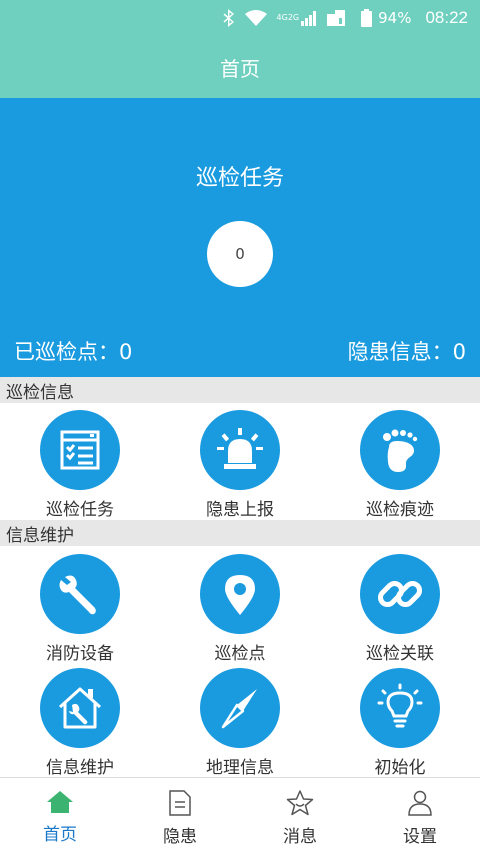  Describe the element at coordinates (300, 805) in the screenshot. I see `star-icon` at that location.